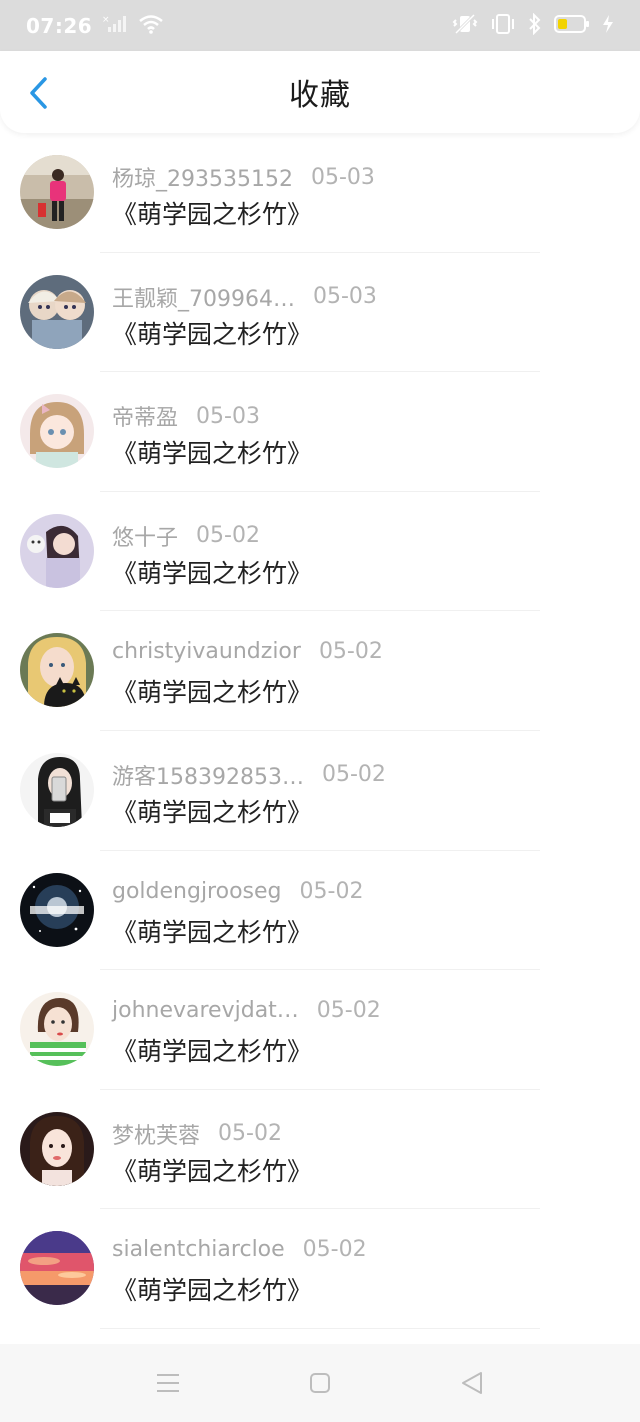  I want to click on item-meta: goldengjrooseg 05-02, so click(237, 891).